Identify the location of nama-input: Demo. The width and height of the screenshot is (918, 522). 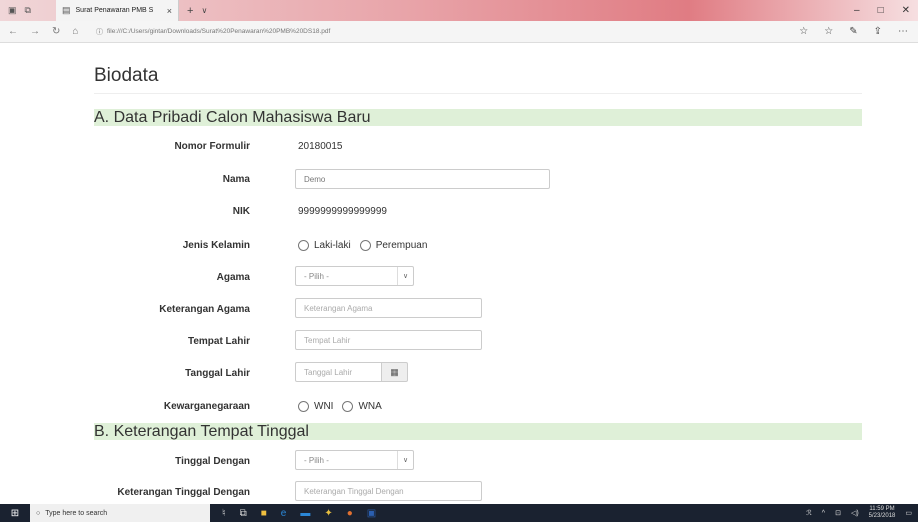
(422, 179).